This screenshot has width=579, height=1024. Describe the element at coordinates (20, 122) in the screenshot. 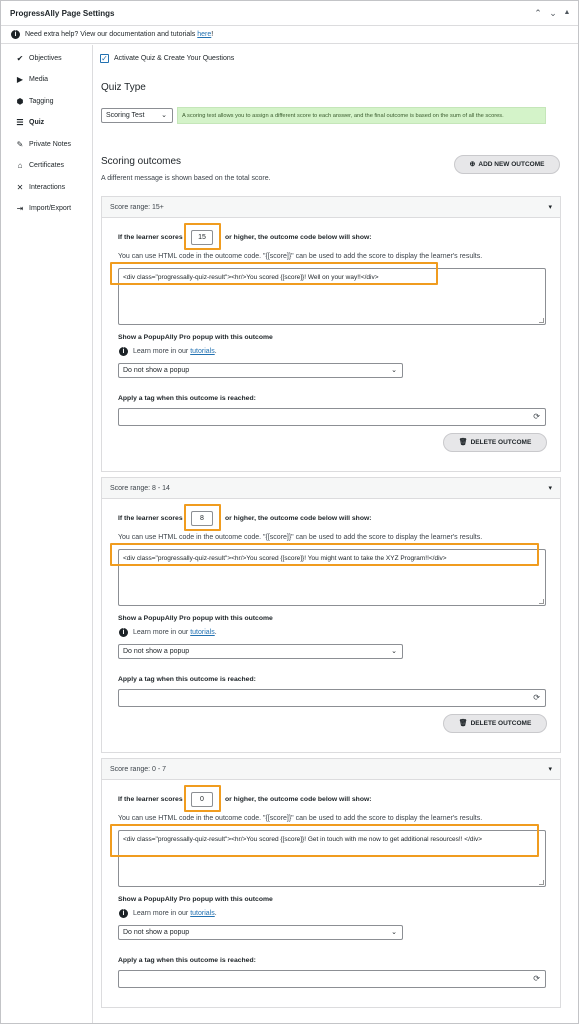

I see `list-icon: ☰` at that location.